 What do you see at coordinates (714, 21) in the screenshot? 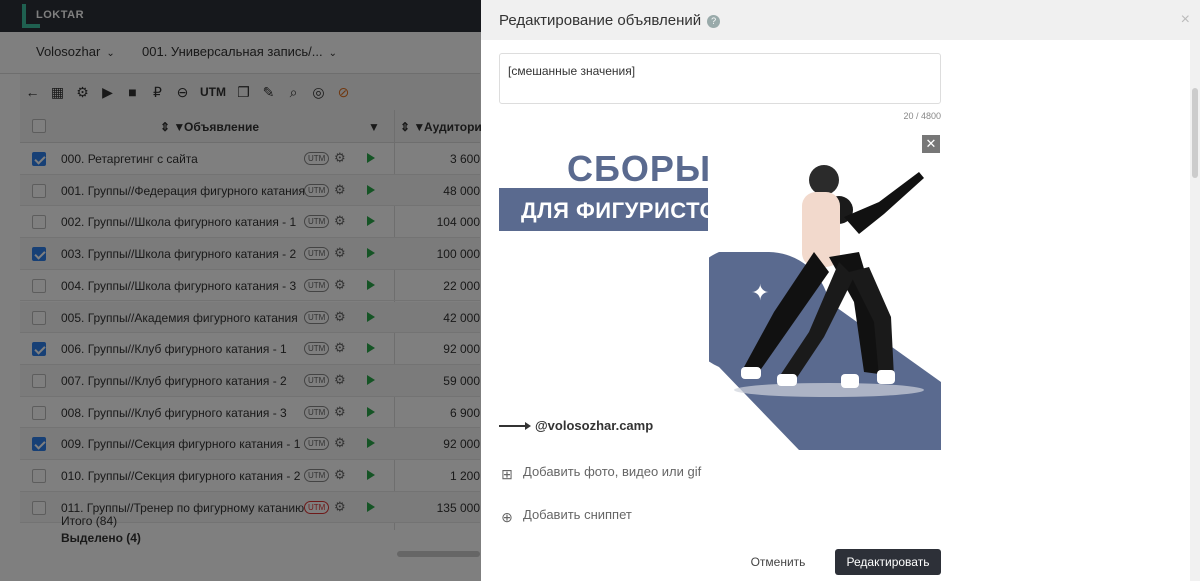
I see `help-icon: ?` at bounding box center [714, 21].